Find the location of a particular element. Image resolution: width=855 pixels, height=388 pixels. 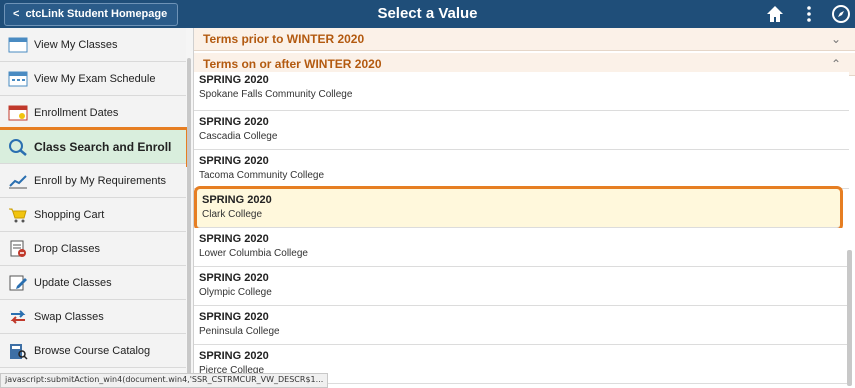

college-label: Cascadia College is located at coordinates (238, 136).